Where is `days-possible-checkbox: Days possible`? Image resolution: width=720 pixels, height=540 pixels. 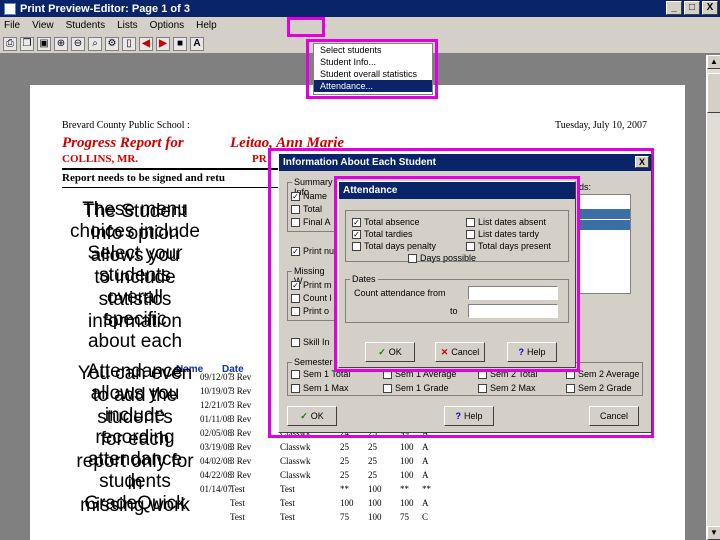
days-possible-checkbox: Days possible is located at coordinates (442, 258).